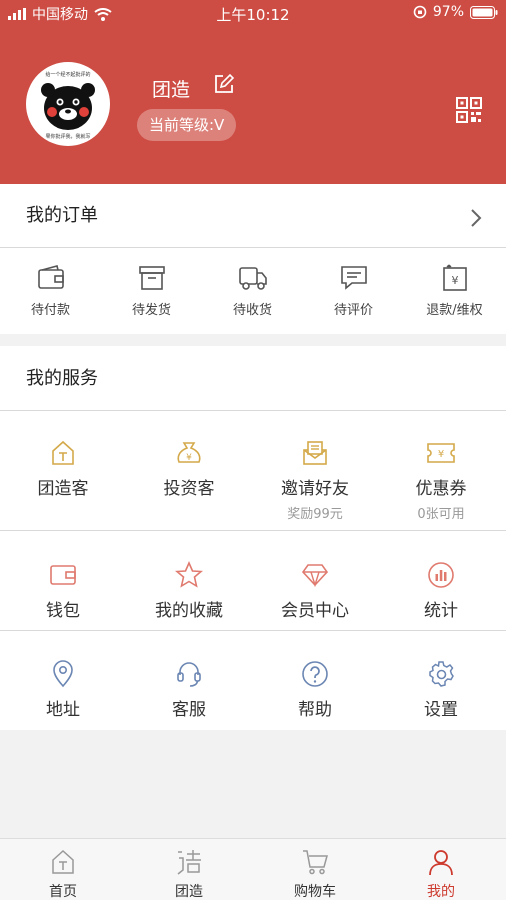 The height and width of the screenshot is (900, 506). I want to click on orders-title: 我的订单, so click(62, 214).